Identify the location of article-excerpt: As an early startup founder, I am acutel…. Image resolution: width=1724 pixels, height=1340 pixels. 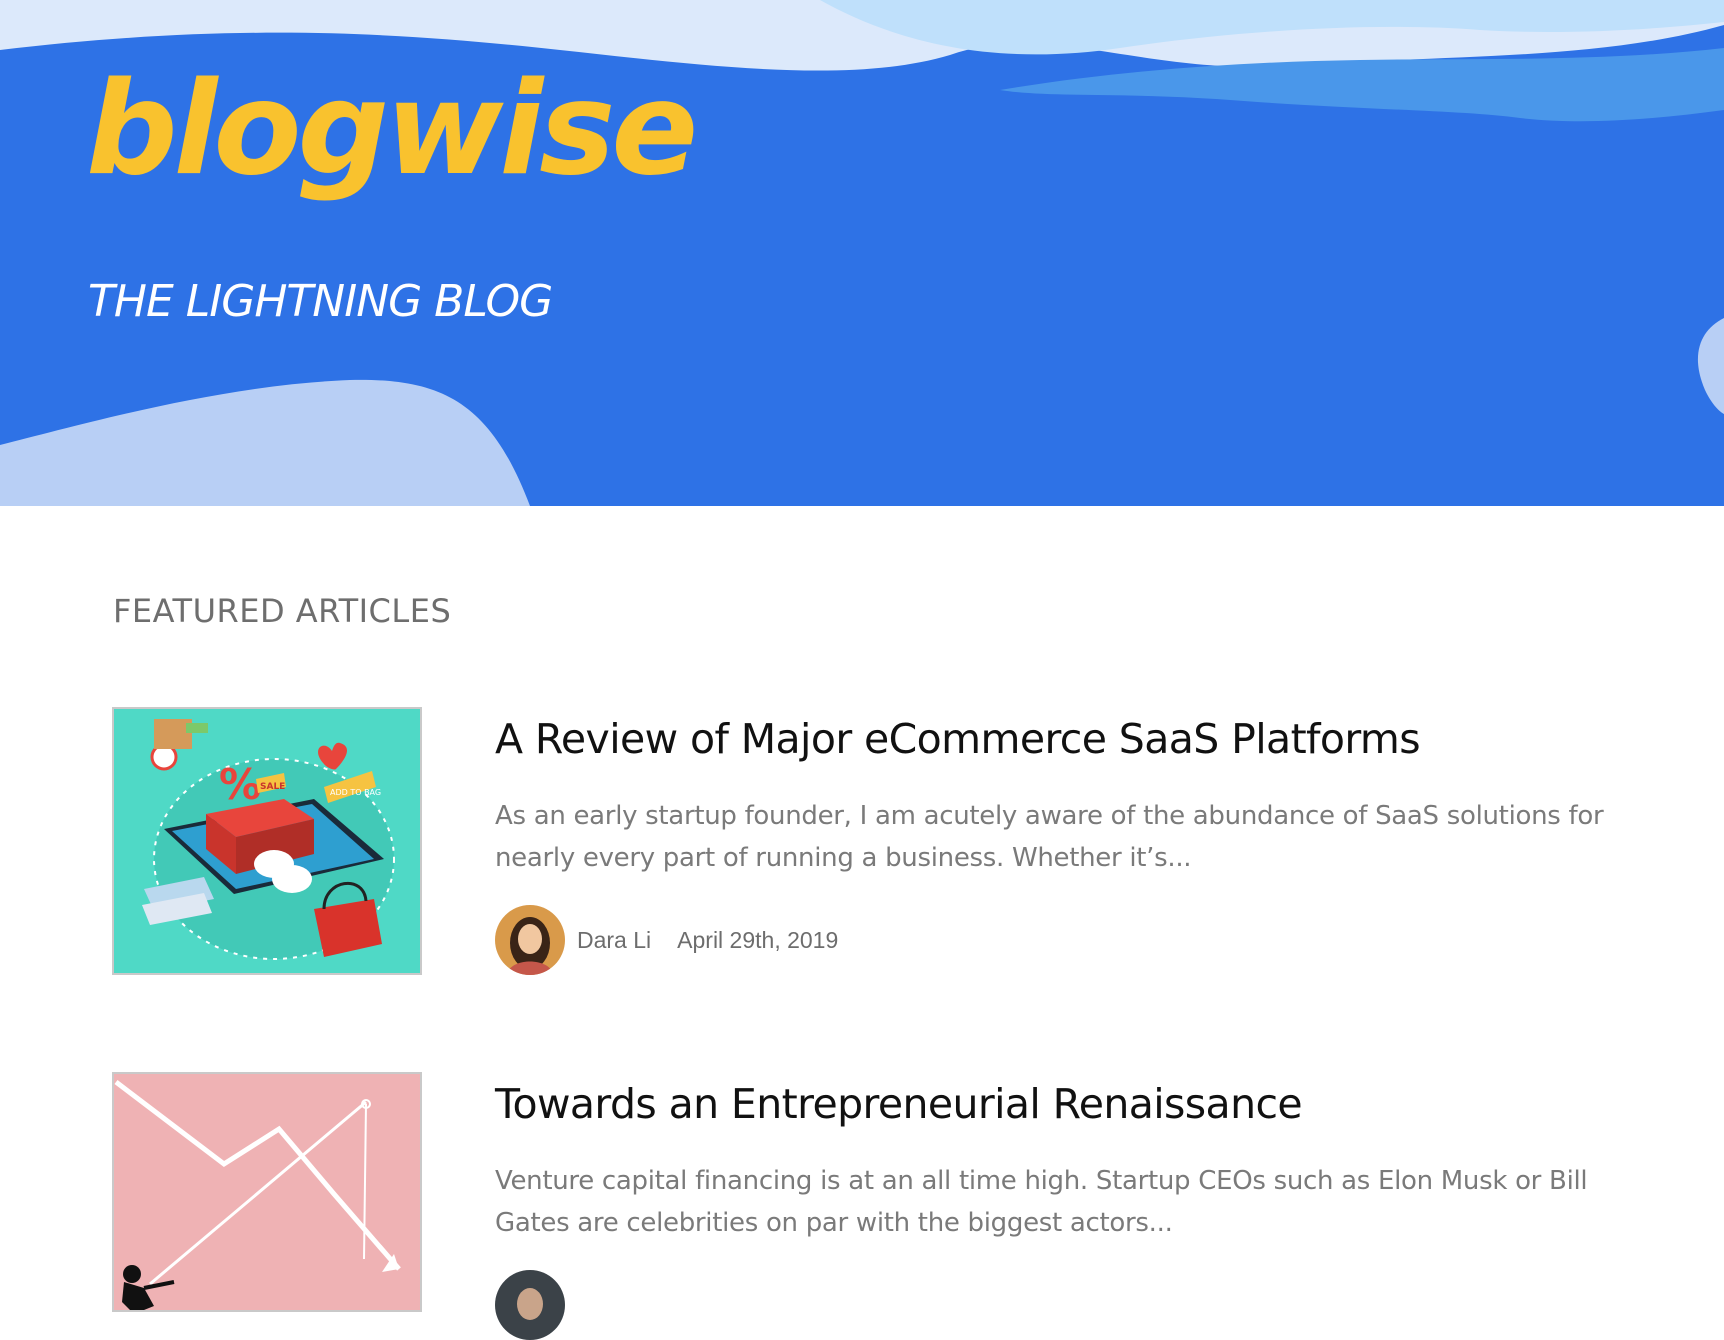
(1049, 837).